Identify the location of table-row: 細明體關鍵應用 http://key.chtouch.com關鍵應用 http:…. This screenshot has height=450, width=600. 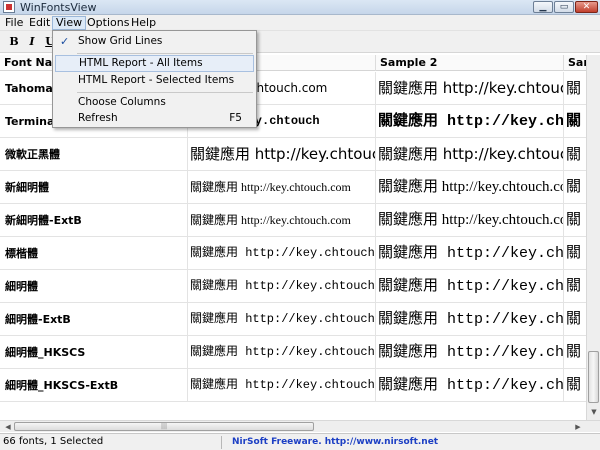
(300, 286).